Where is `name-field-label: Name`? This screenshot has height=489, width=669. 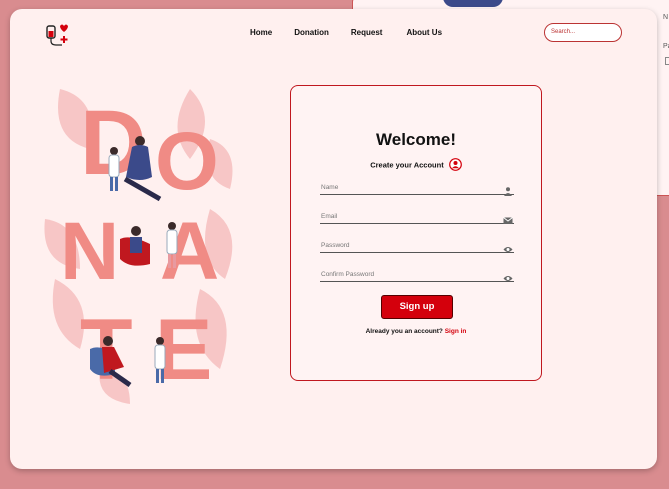
name-field-label: Name is located at coordinates (330, 187).